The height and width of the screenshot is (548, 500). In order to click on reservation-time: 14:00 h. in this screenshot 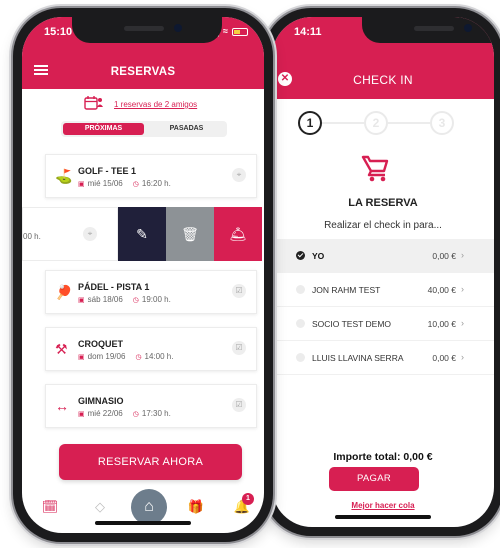, I will do `click(159, 356)`.